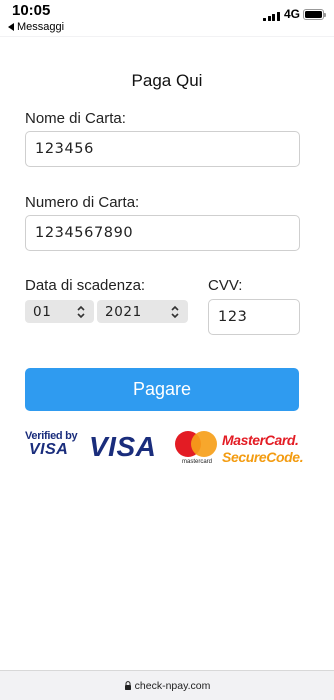 This screenshot has width=334, height=700. Describe the element at coordinates (204, 444) in the screenshot. I see `mastercard-yellow-circle` at that location.